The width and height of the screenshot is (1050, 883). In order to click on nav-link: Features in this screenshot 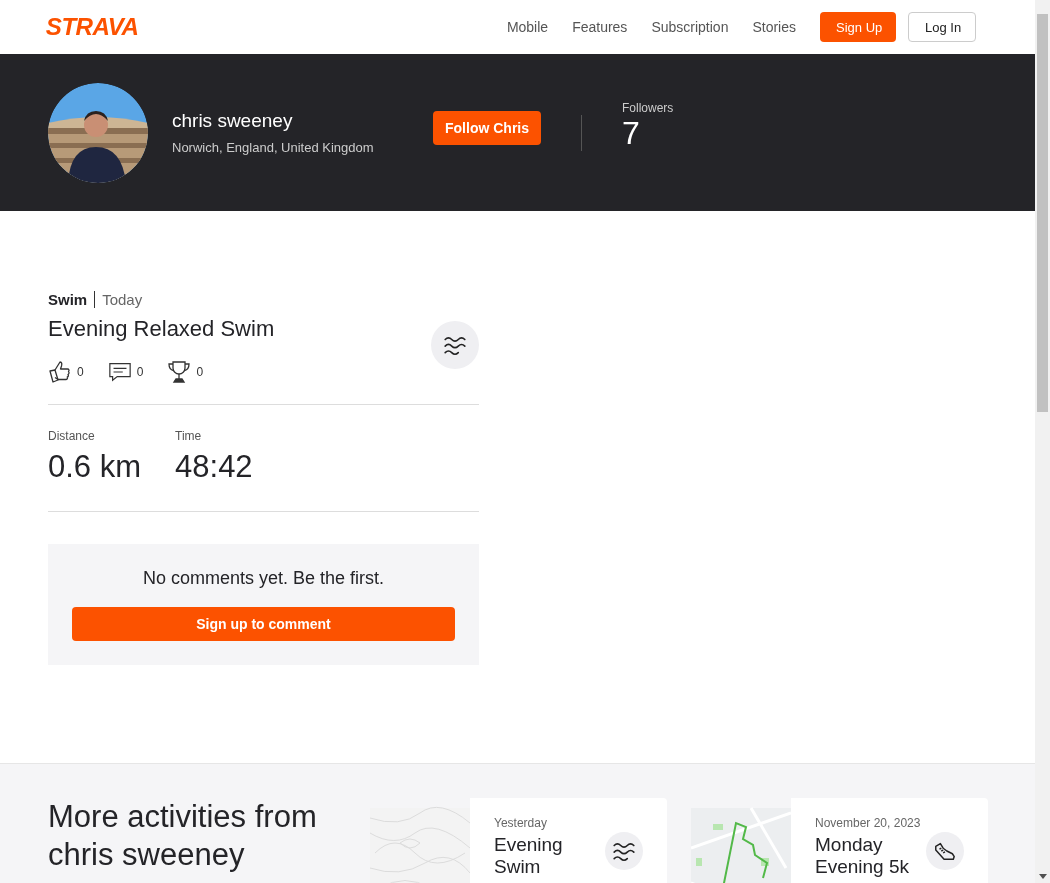, I will do `click(600, 27)`.